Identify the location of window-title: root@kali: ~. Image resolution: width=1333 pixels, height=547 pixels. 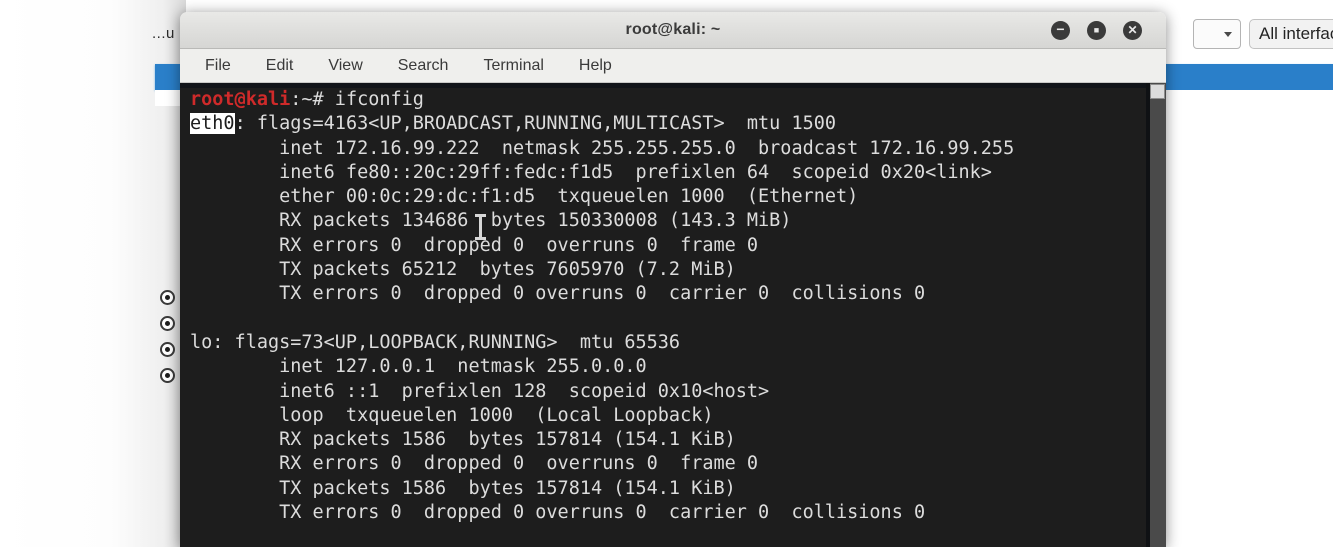
(673, 29).